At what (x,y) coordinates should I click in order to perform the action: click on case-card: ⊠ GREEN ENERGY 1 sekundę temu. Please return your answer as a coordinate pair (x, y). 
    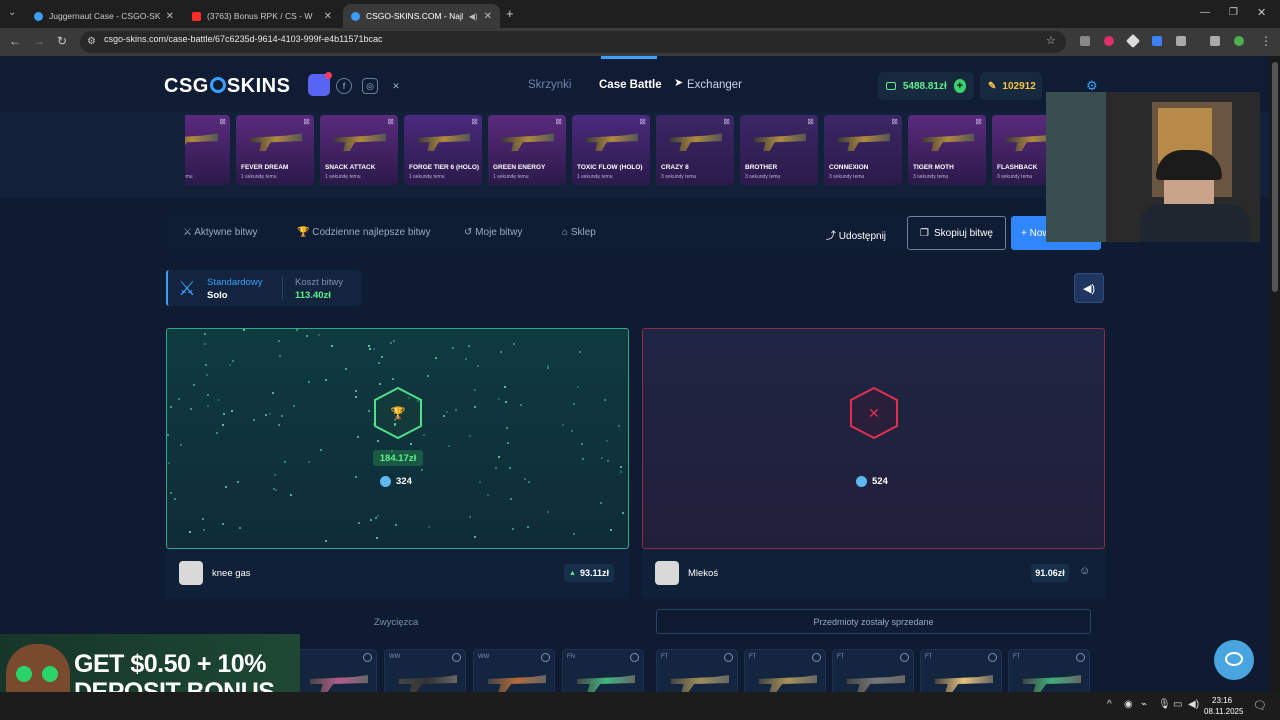
    Looking at the image, I should click on (527, 150).